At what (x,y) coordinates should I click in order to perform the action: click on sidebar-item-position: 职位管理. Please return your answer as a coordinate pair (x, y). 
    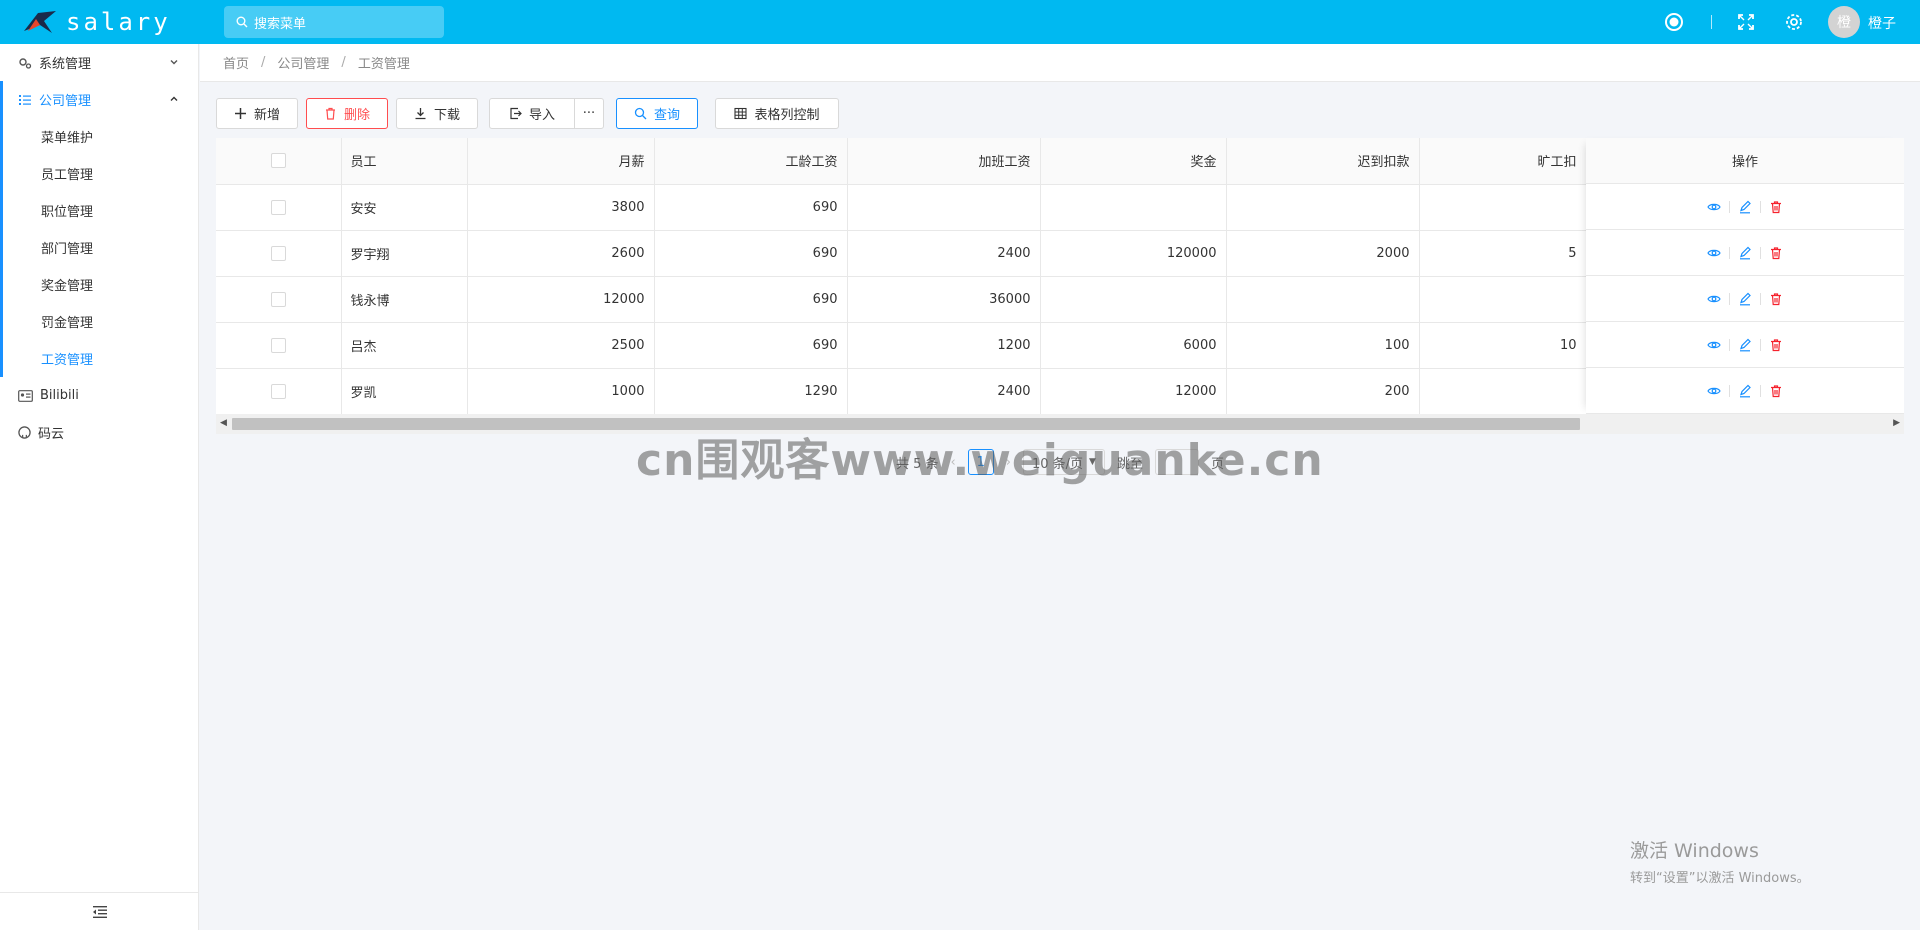
    Looking at the image, I should click on (100, 210).